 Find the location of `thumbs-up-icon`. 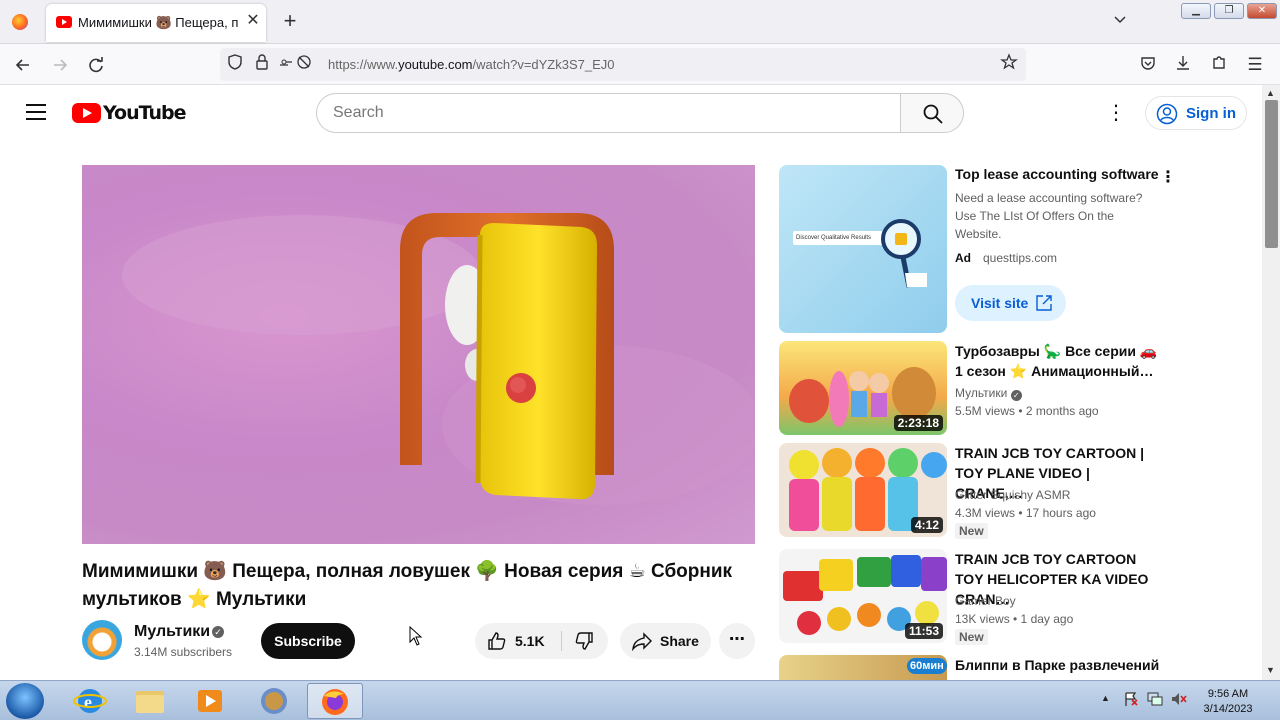

thumbs-up-icon is located at coordinates (497, 641).